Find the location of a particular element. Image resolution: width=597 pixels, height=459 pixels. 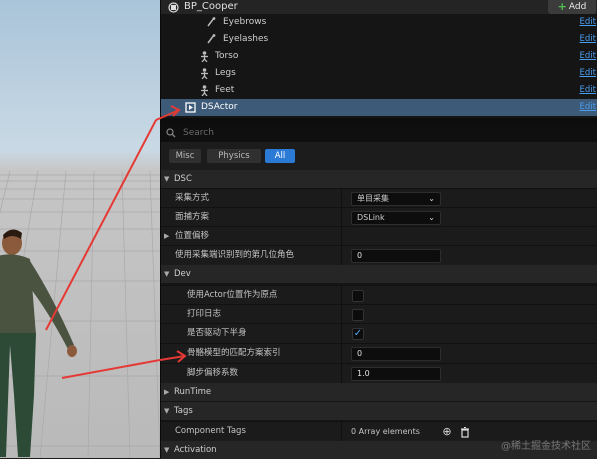

component-row-eyelashes: Eyelashes Edit is located at coordinates (379, 39).